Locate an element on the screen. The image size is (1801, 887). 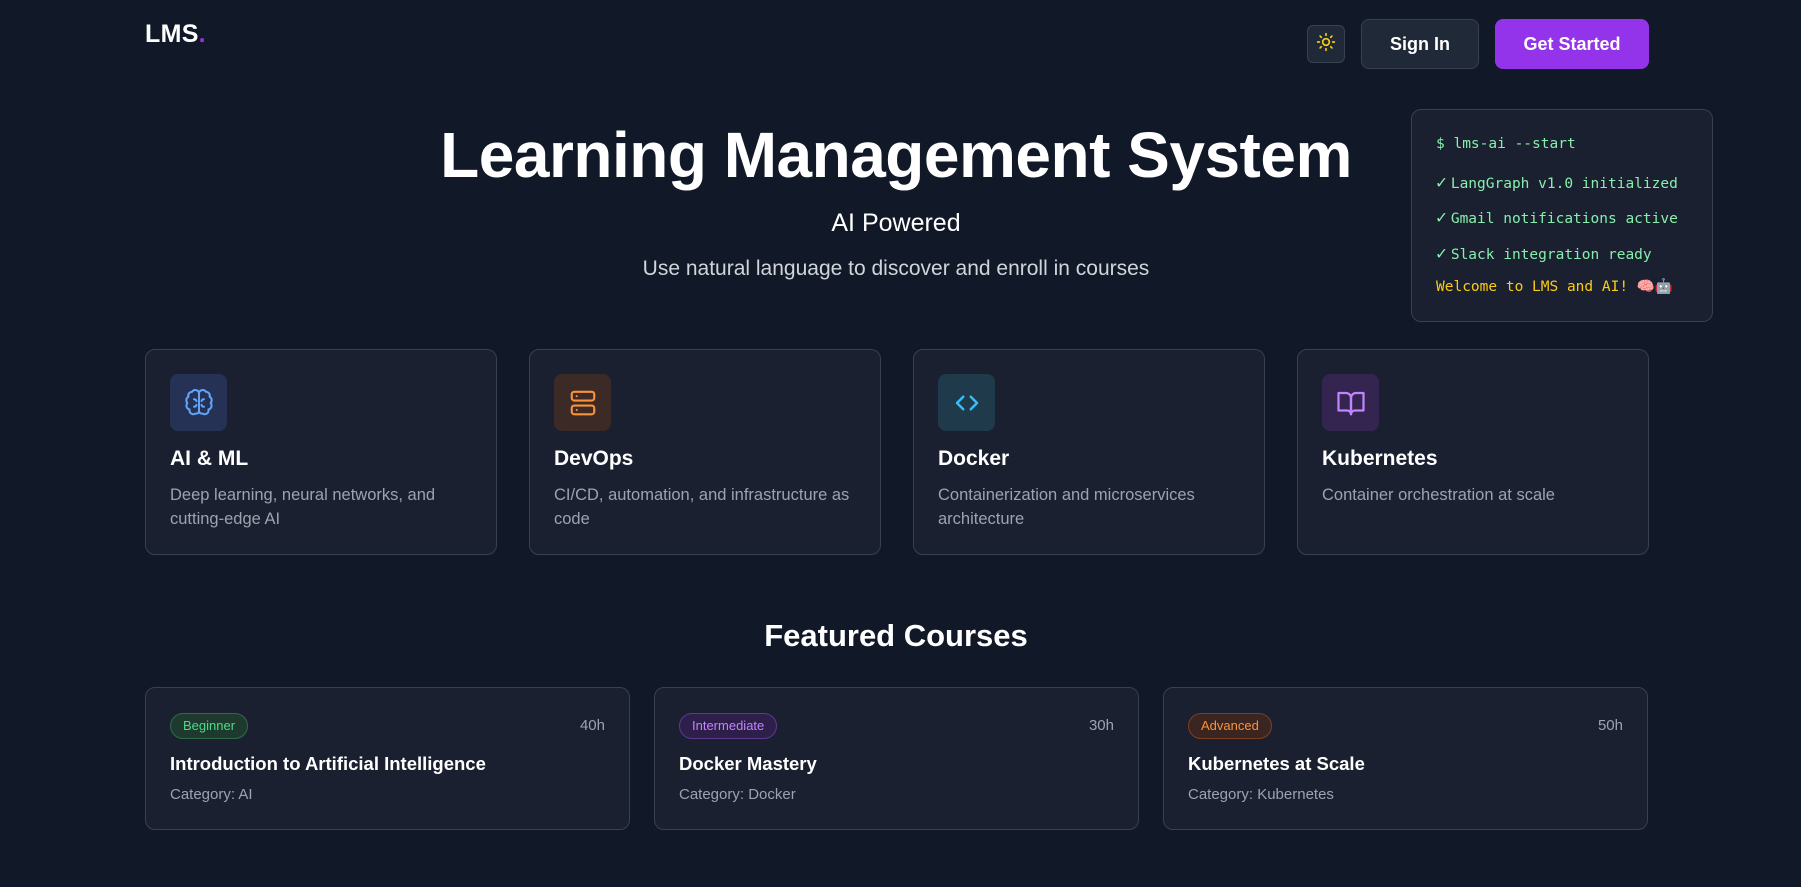
server-icon is located at coordinates (582, 402).